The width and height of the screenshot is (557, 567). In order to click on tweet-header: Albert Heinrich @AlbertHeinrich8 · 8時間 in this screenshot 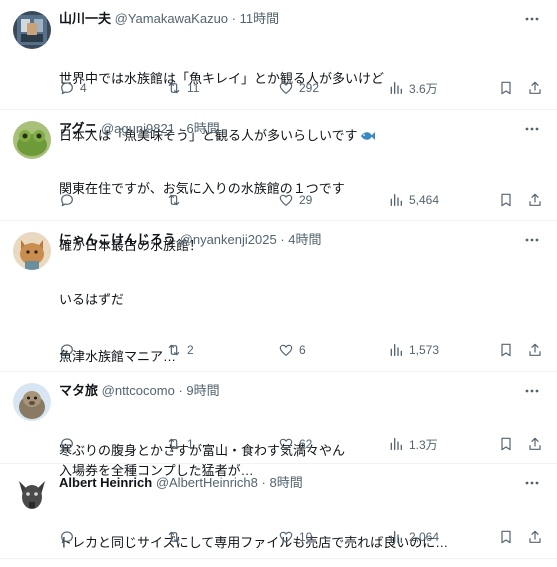, I will do `click(288, 483)`.